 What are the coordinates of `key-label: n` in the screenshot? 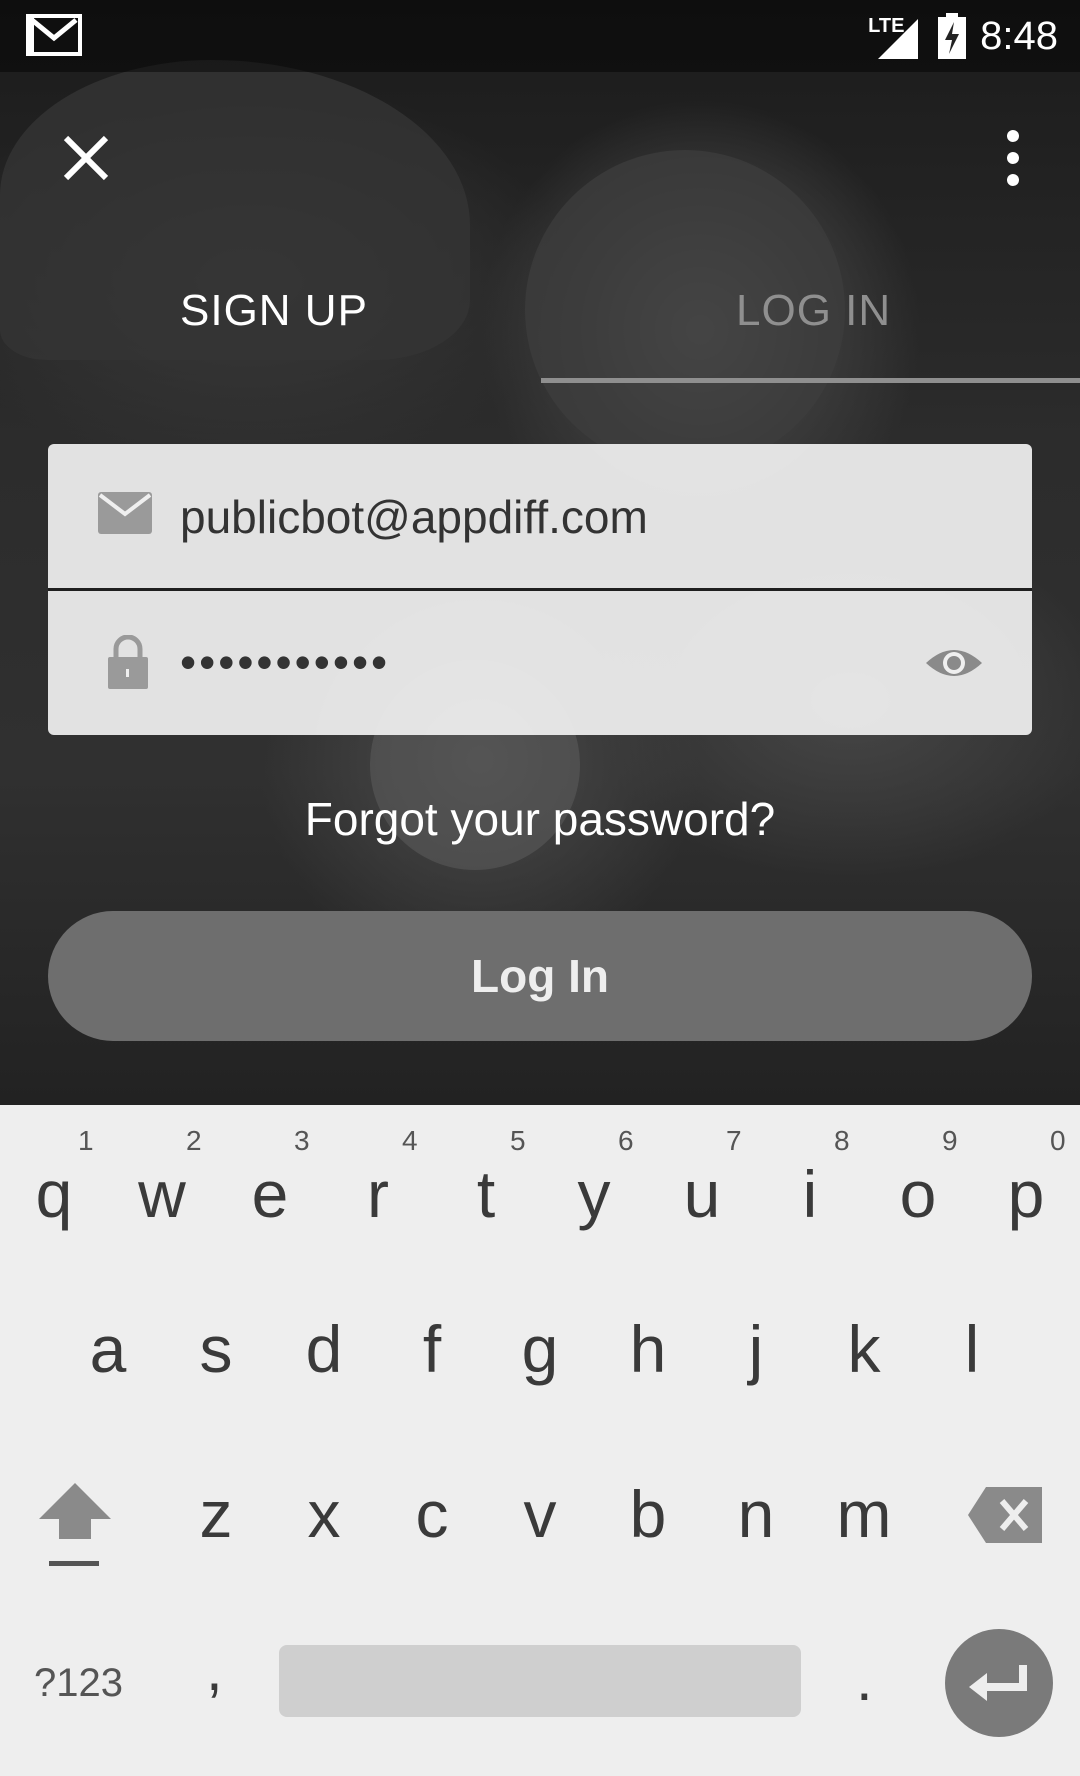 It's located at (756, 1514).